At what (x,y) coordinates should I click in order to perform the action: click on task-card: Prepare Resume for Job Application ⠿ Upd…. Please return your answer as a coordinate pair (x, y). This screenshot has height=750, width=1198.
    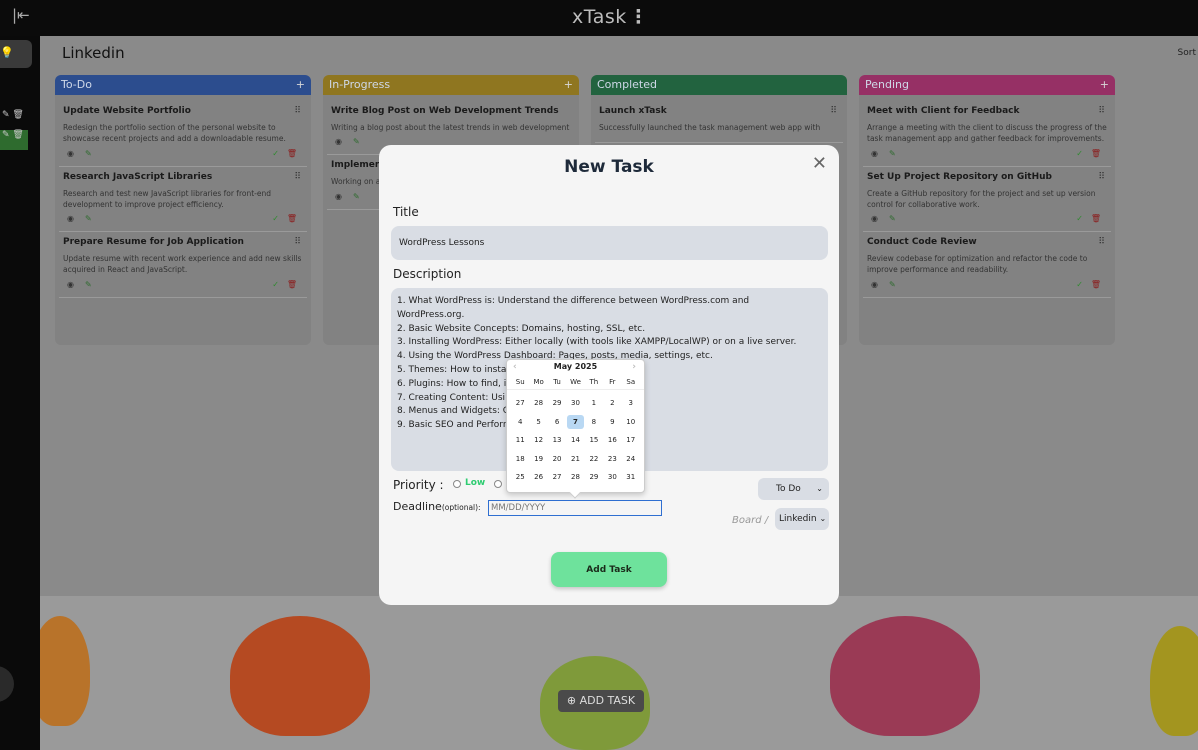
    Looking at the image, I should click on (183, 265).